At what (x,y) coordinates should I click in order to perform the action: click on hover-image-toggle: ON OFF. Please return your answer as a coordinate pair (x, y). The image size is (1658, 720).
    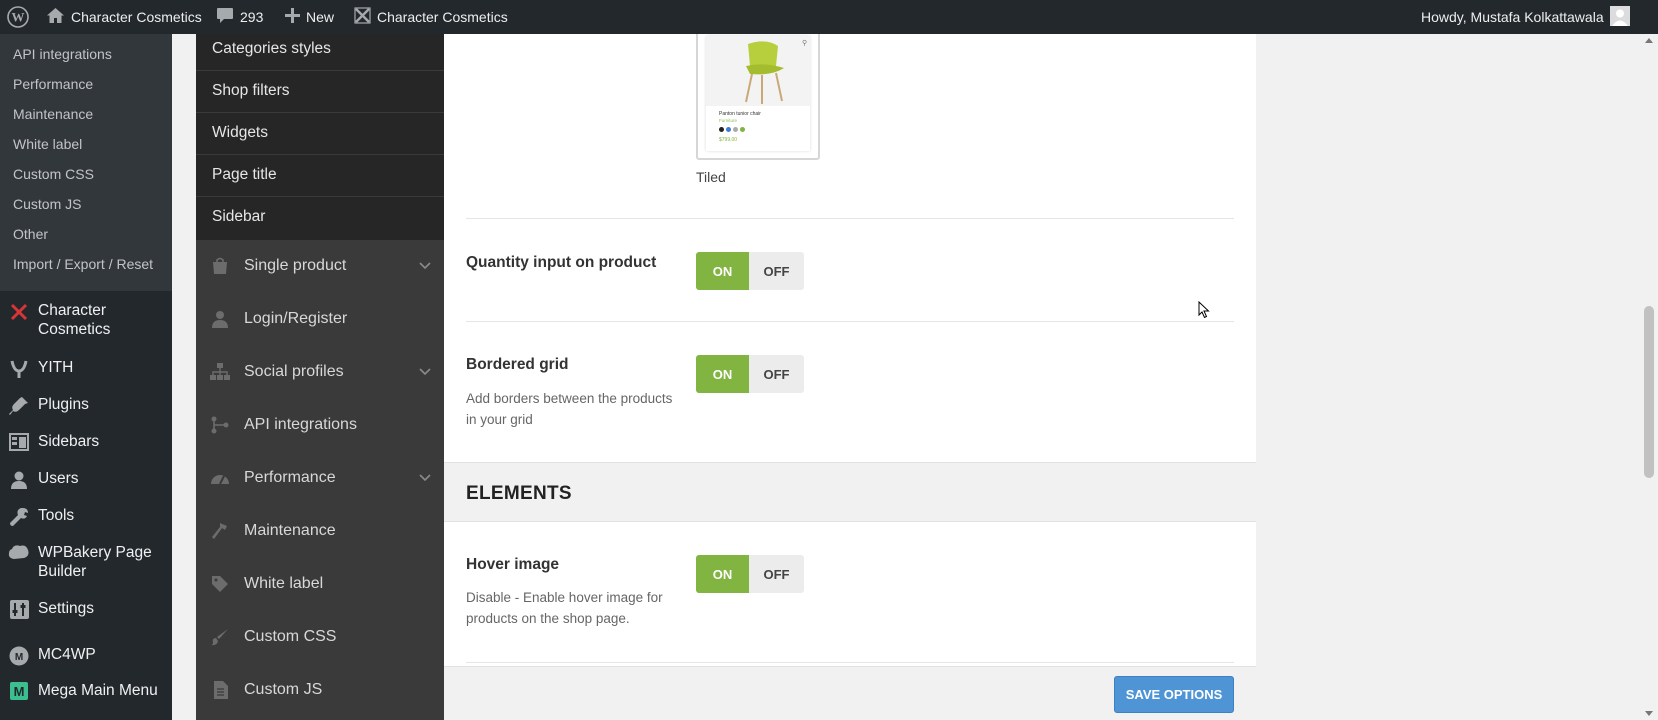
    Looking at the image, I should click on (750, 574).